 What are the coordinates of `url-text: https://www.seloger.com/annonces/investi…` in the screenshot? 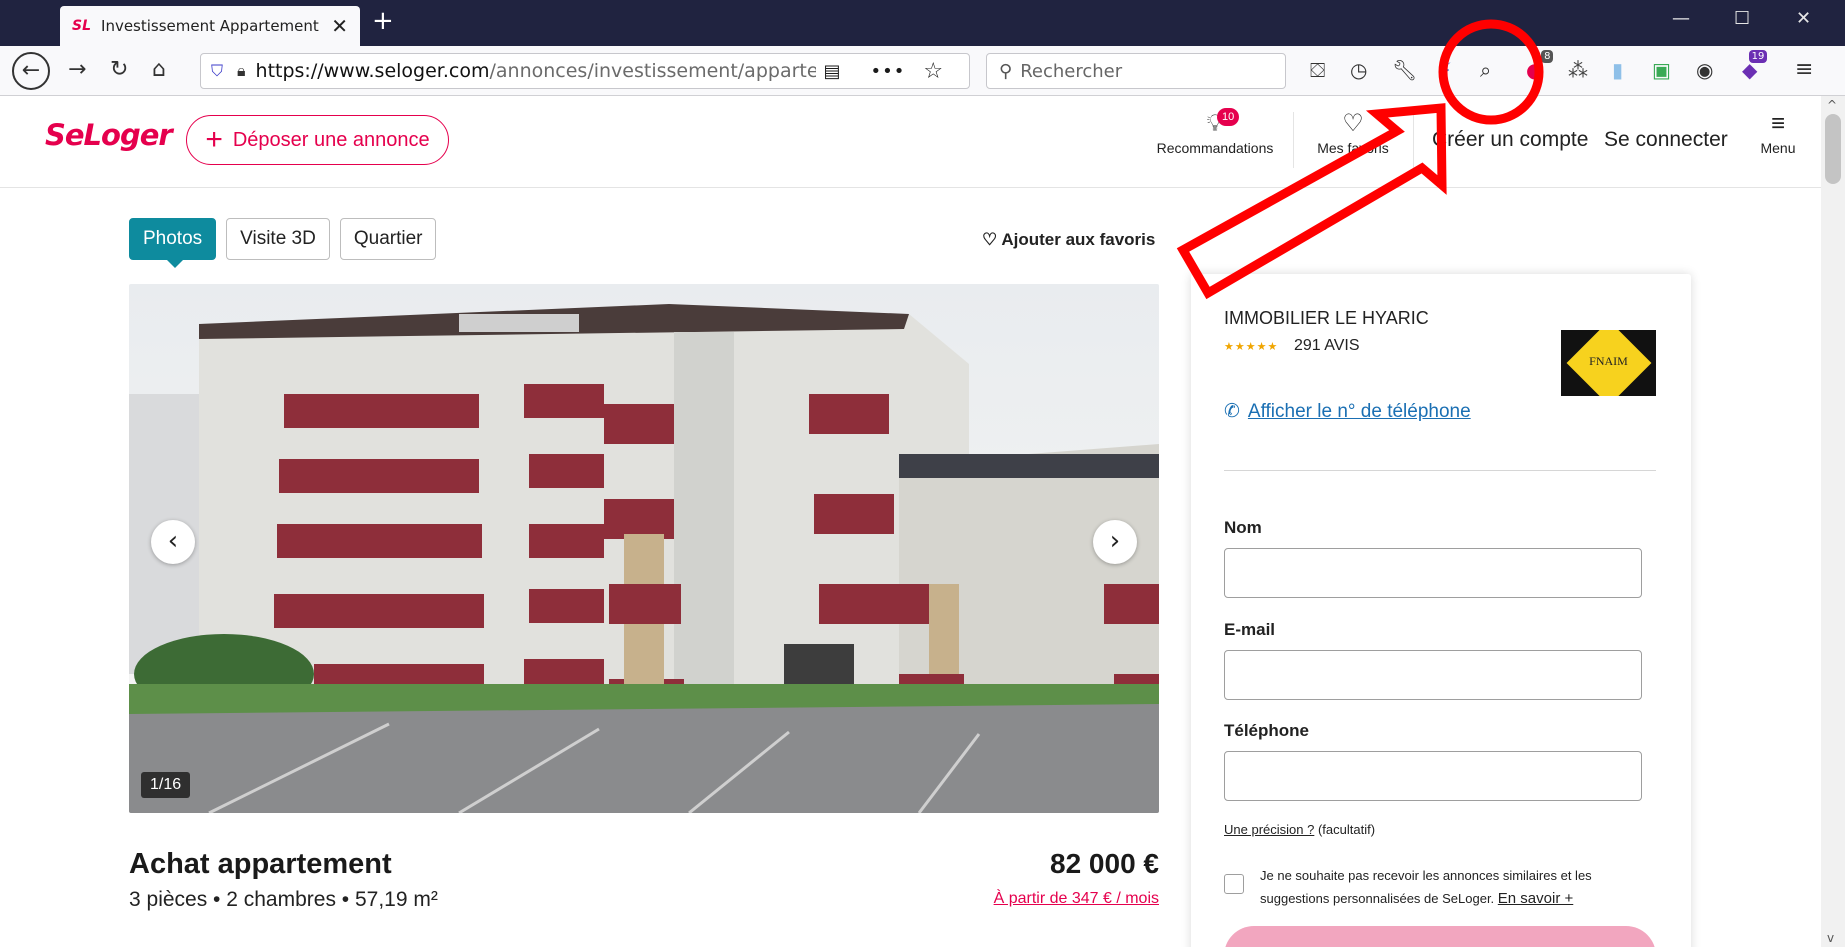 It's located at (536, 71).